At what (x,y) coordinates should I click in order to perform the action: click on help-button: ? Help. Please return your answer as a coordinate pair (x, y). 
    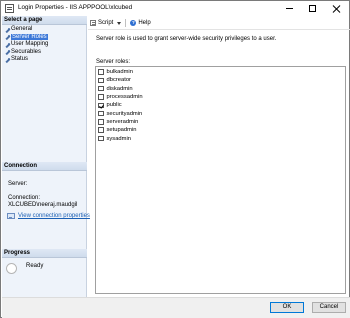
    Looking at the image, I should click on (140, 23).